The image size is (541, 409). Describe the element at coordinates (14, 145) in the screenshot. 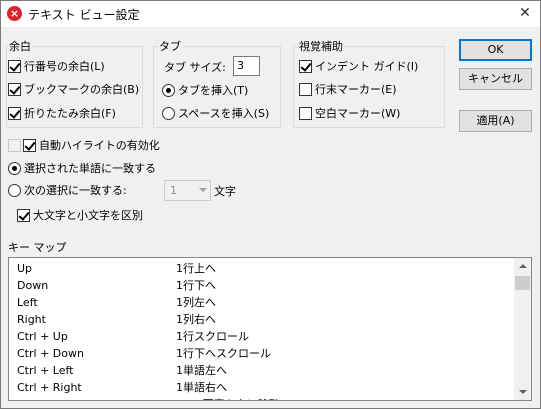

I see `outer-checkbox-box` at that location.